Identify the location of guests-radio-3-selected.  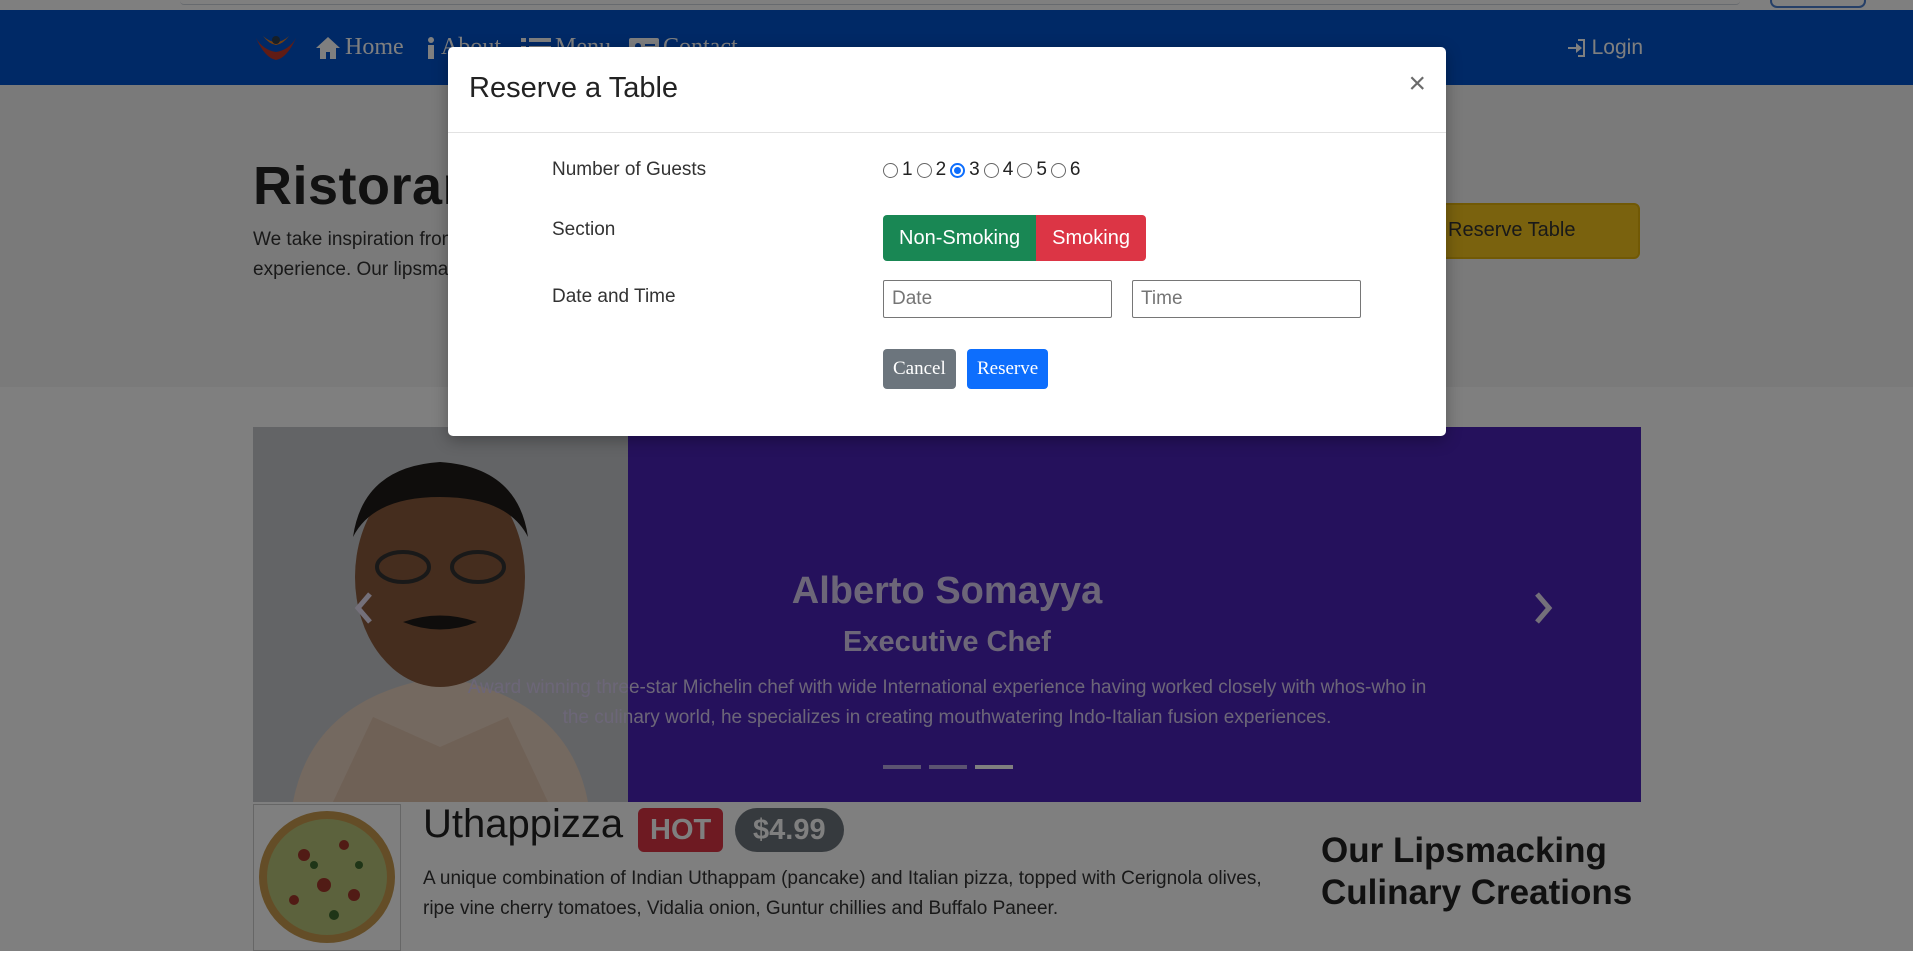
(958, 170).